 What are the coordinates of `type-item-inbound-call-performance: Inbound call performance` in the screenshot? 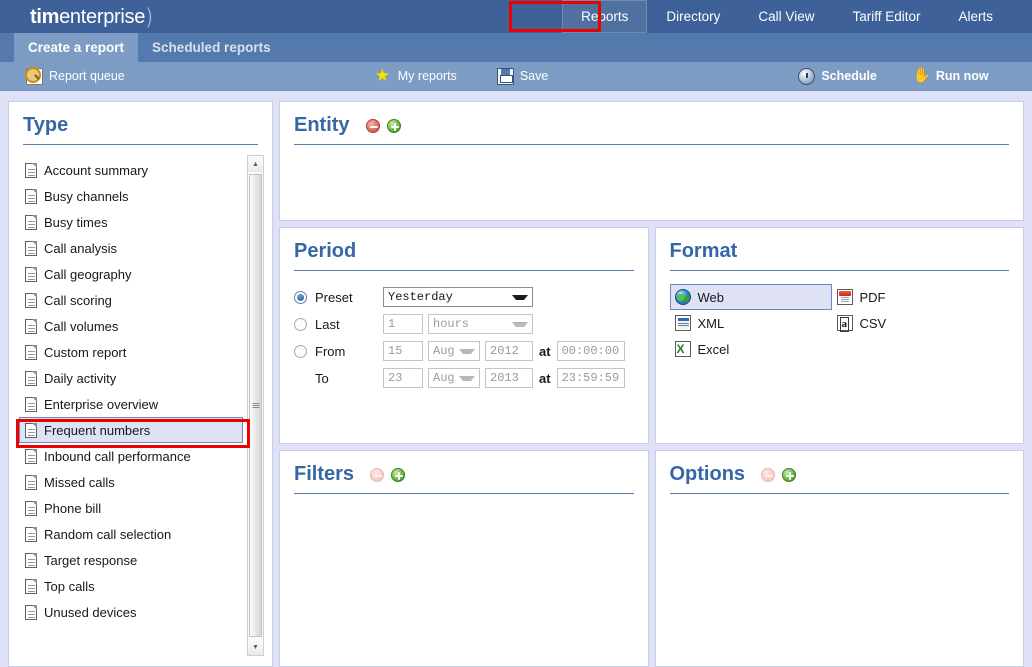 It's located at (131, 456).